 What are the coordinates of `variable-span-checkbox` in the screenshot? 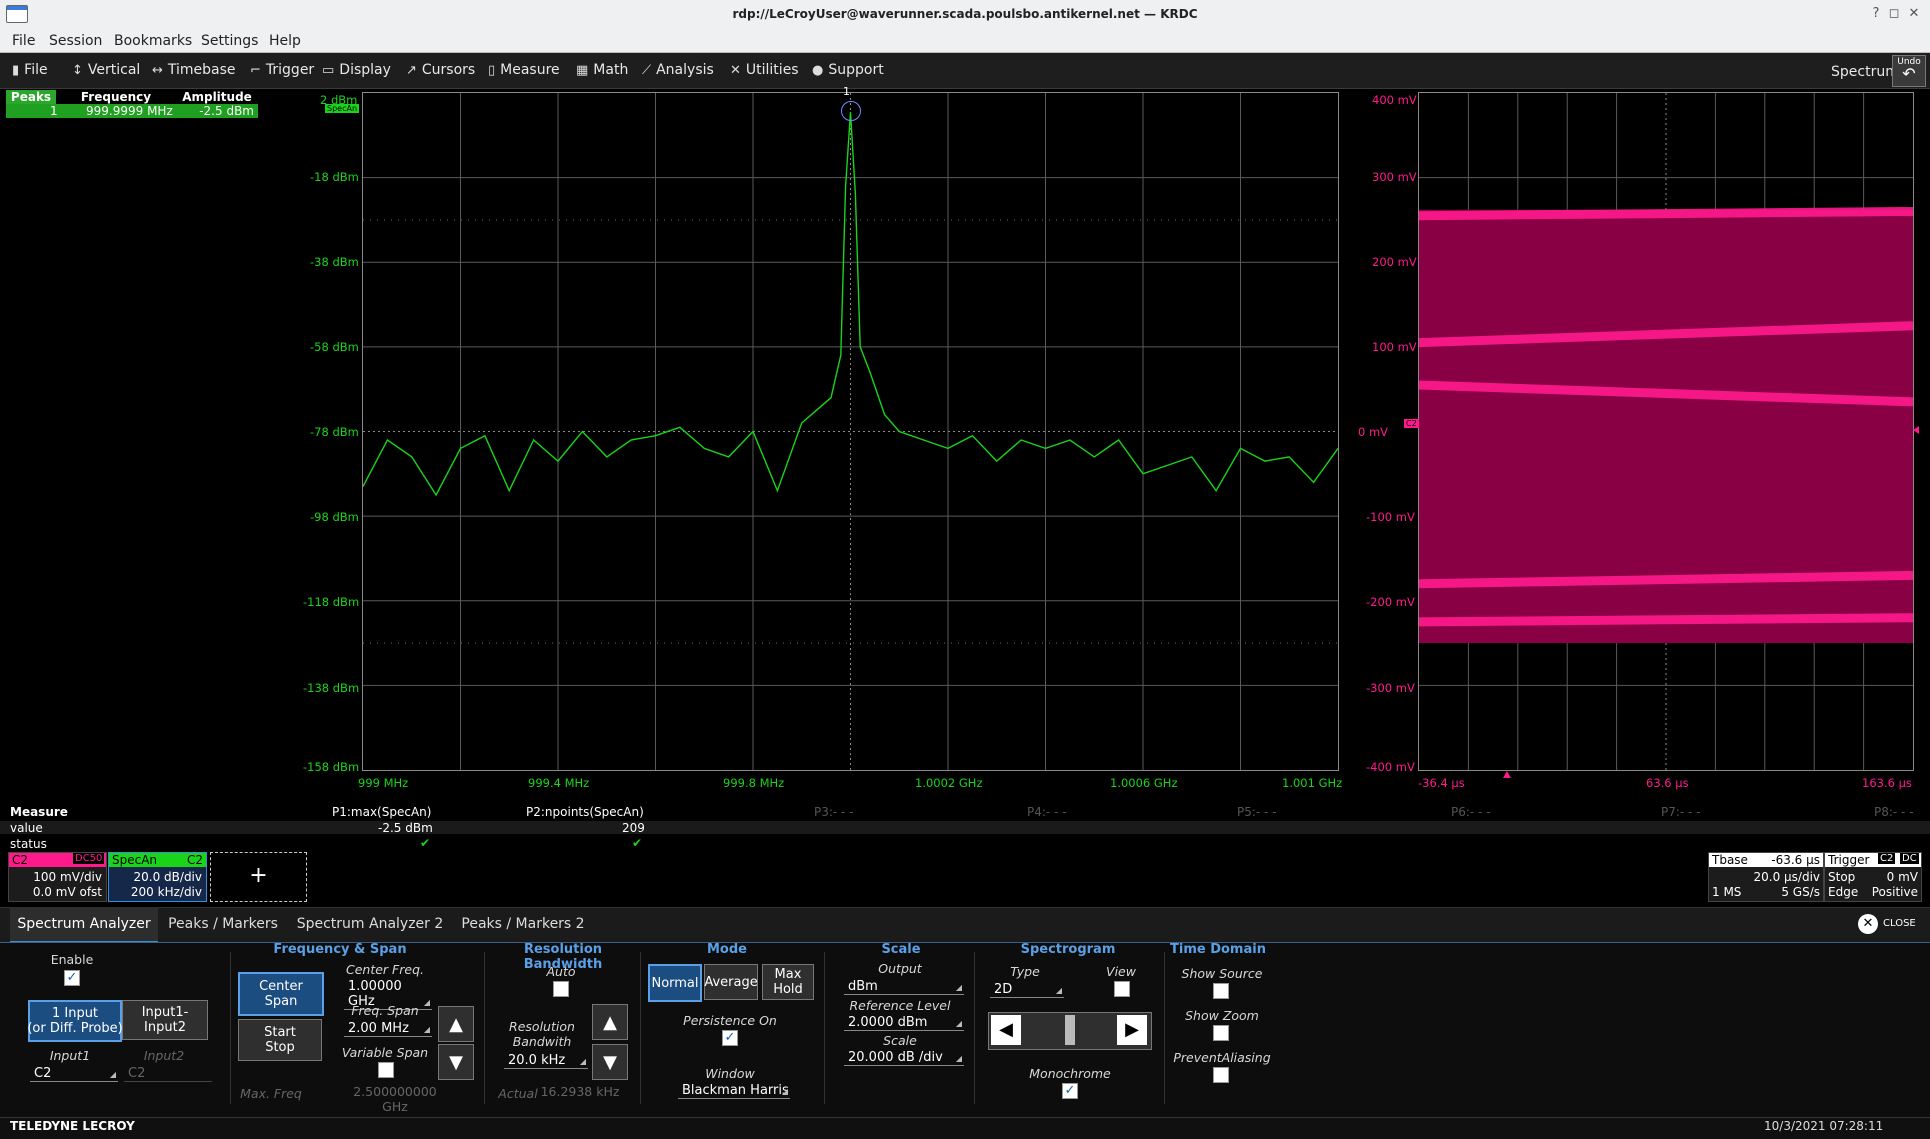 It's located at (386, 1070).